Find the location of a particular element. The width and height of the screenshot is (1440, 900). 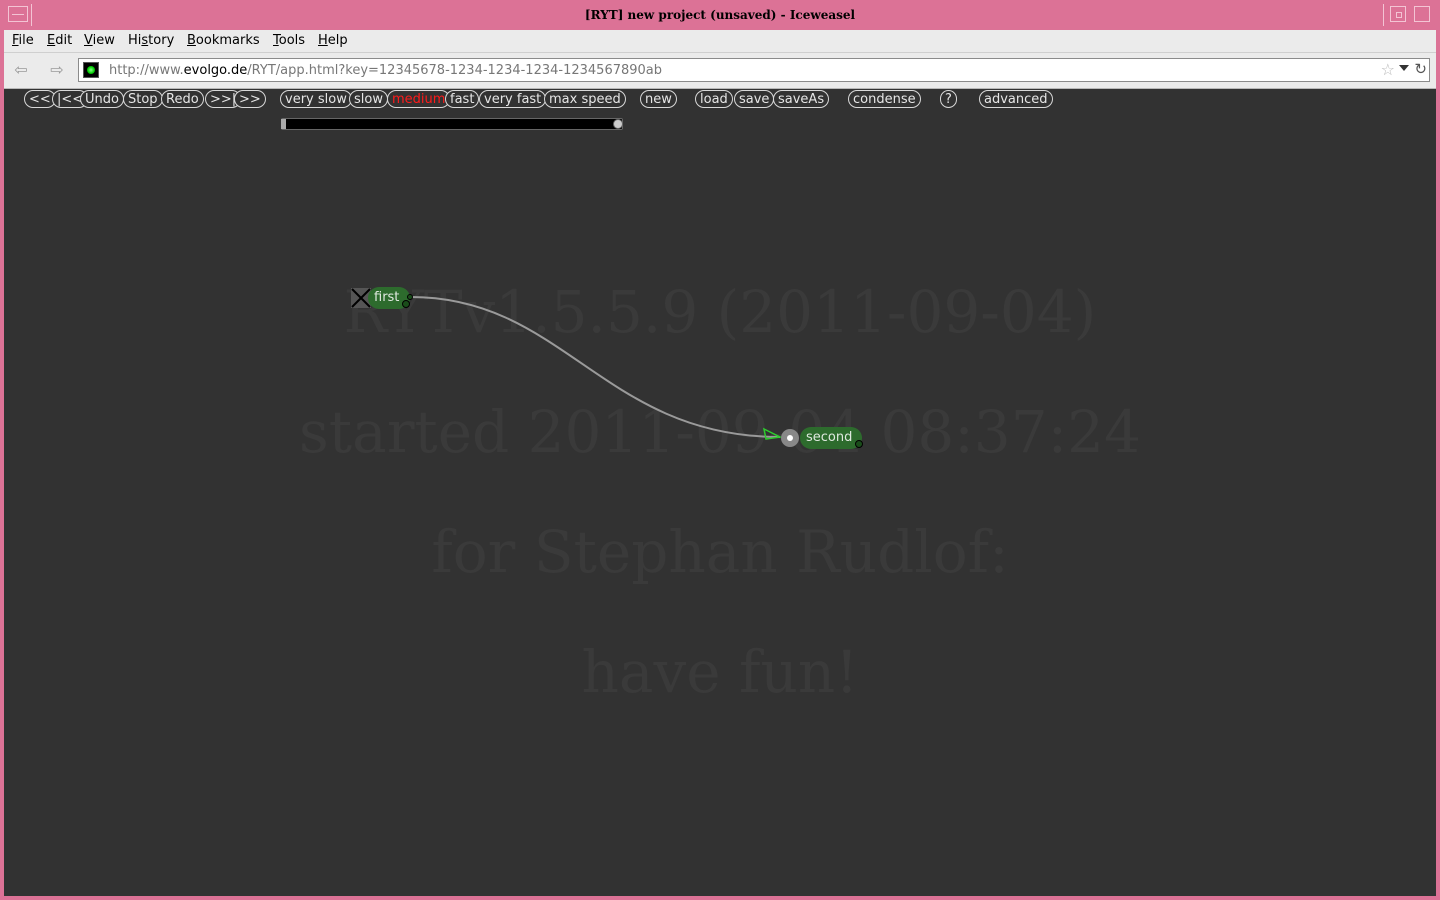

edge-first-to-second is located at coordinates (595, 367).